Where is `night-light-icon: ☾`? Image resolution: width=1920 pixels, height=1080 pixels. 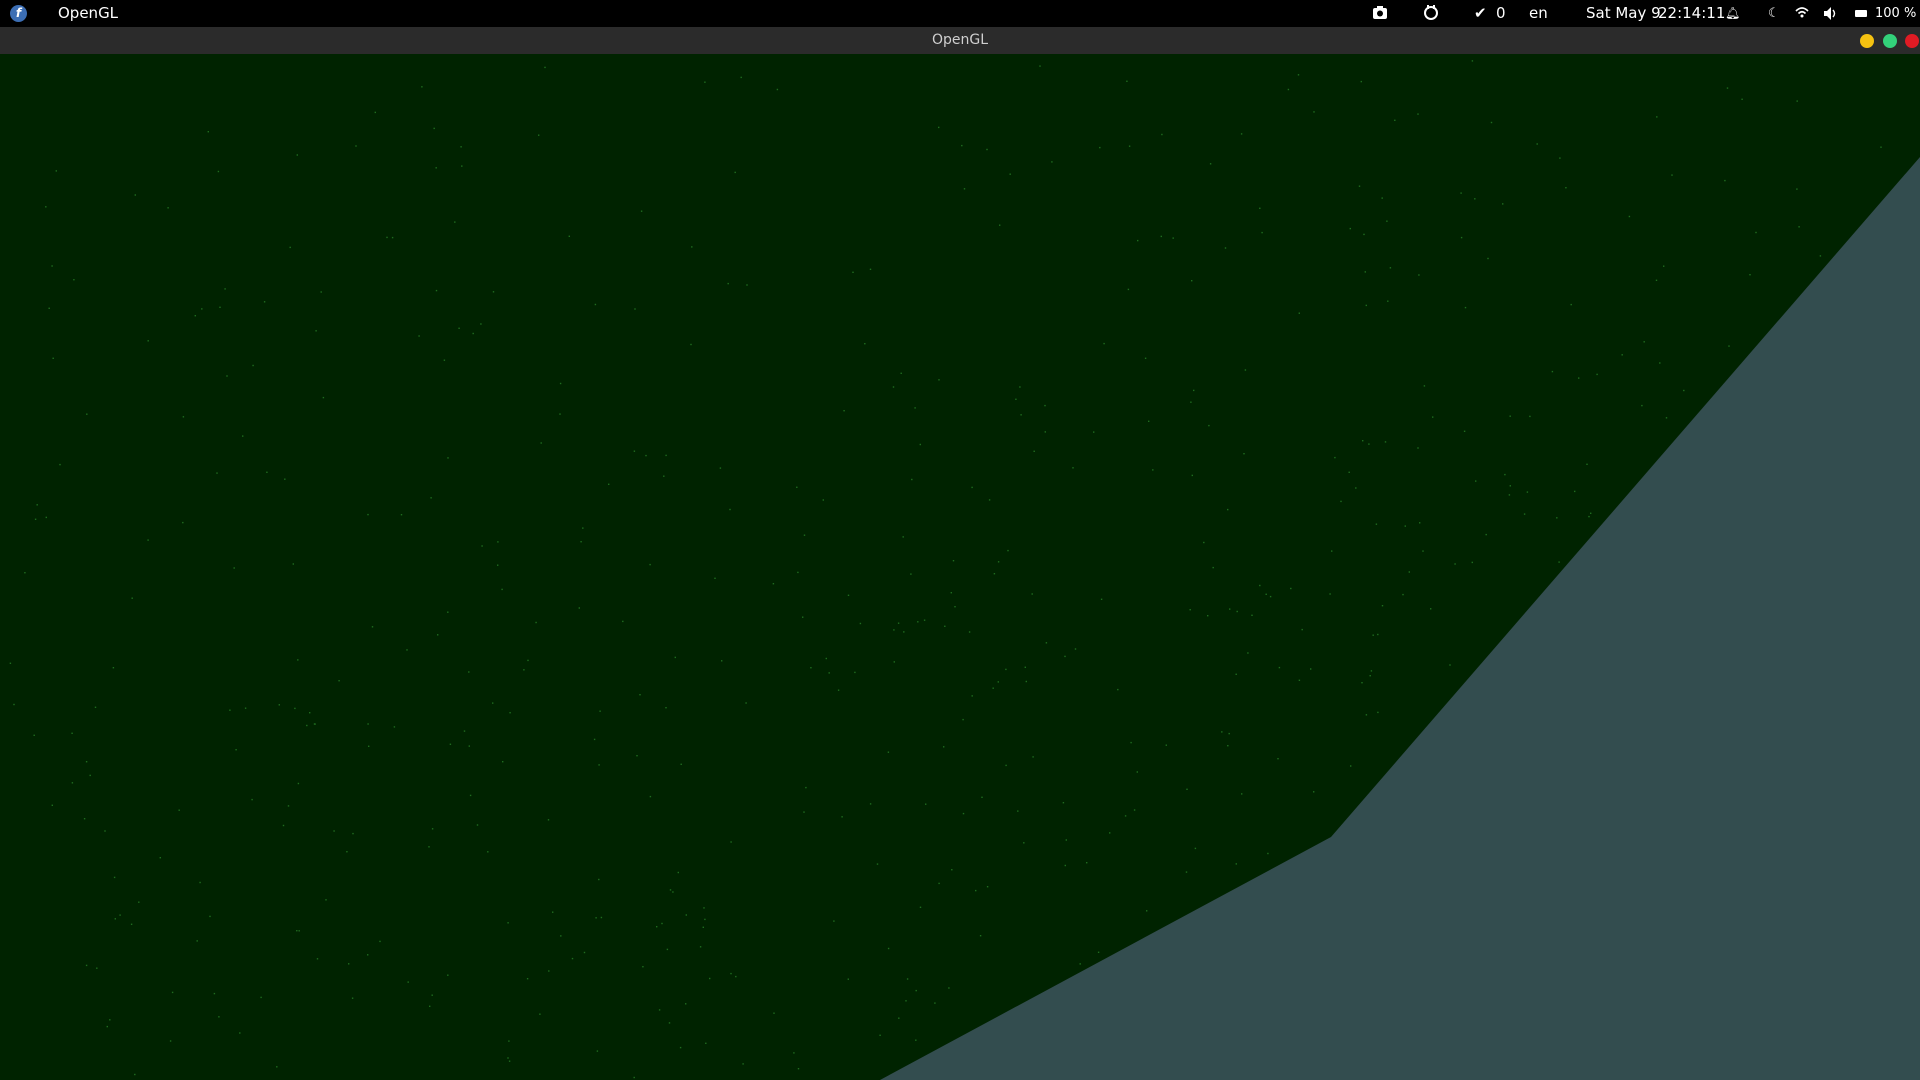
night-light-icon: ☾ is located at coordinates (1774, 13).